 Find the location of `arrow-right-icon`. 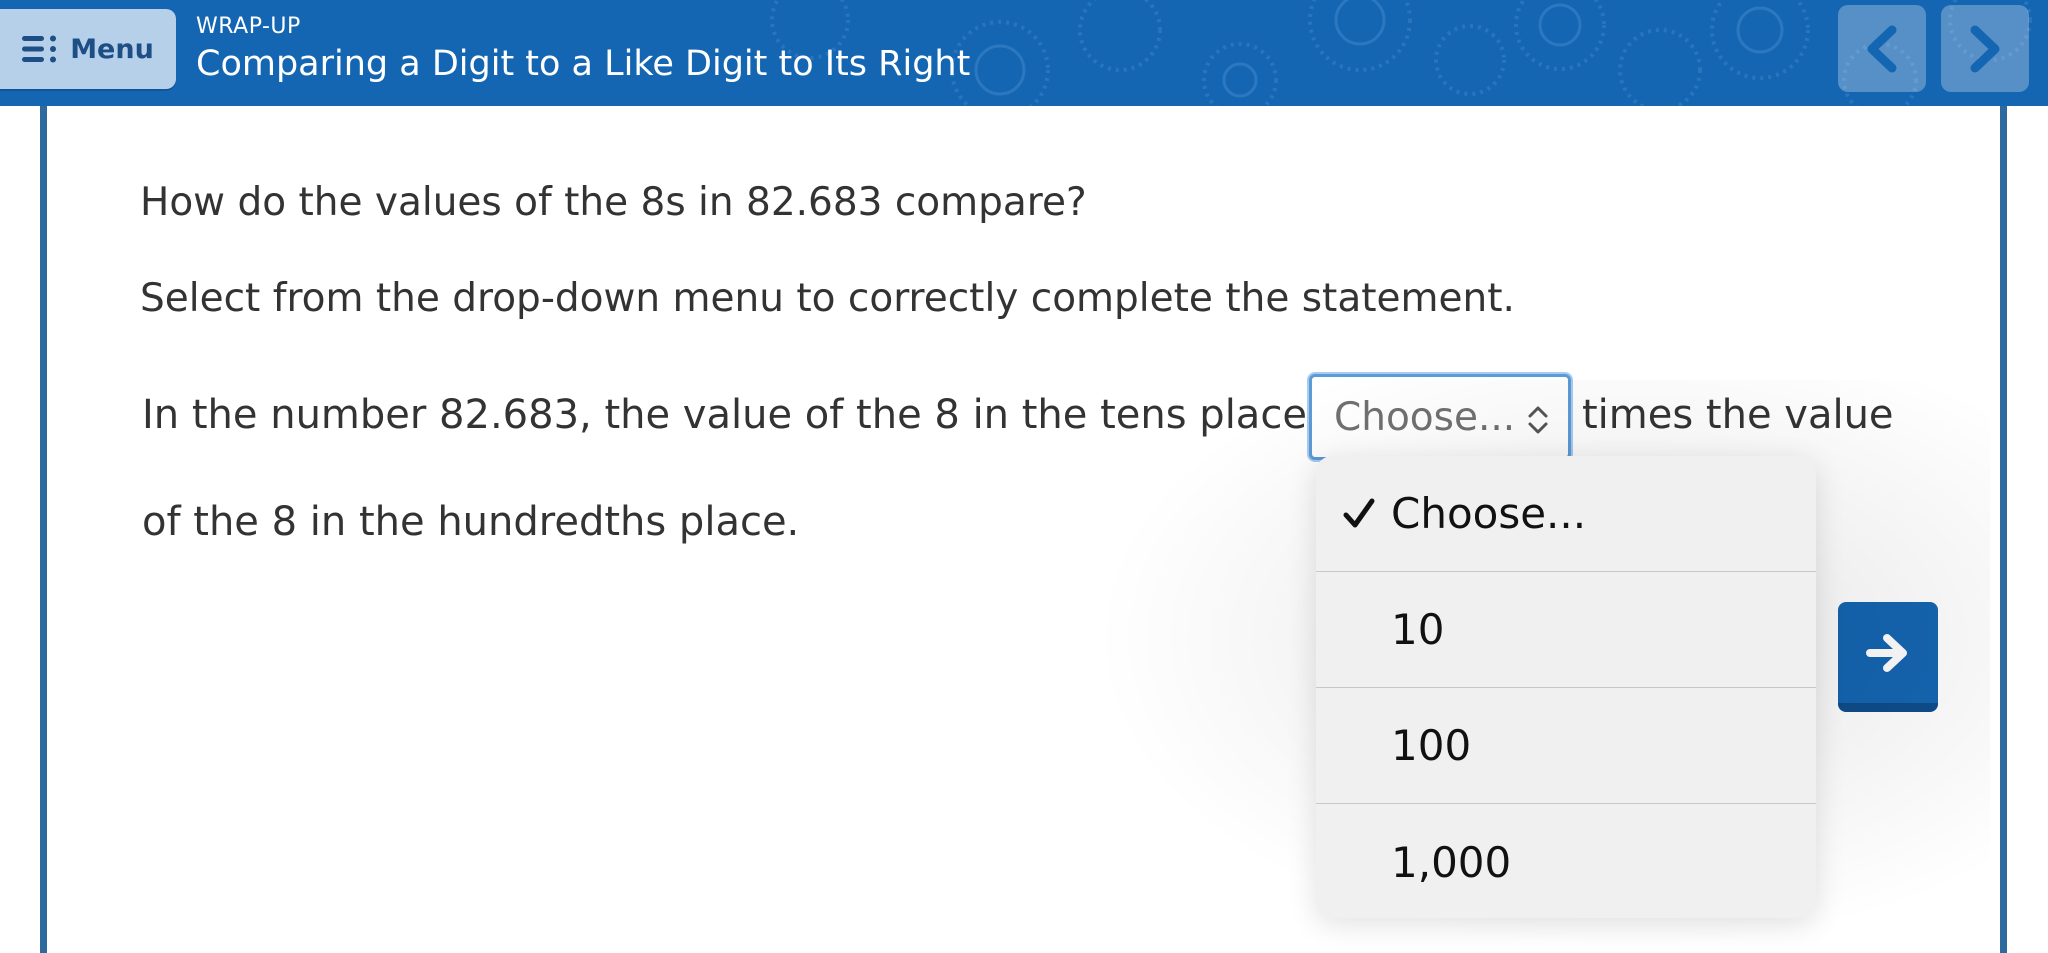

arrow-right-icon is located at coordinates (1886, 652).